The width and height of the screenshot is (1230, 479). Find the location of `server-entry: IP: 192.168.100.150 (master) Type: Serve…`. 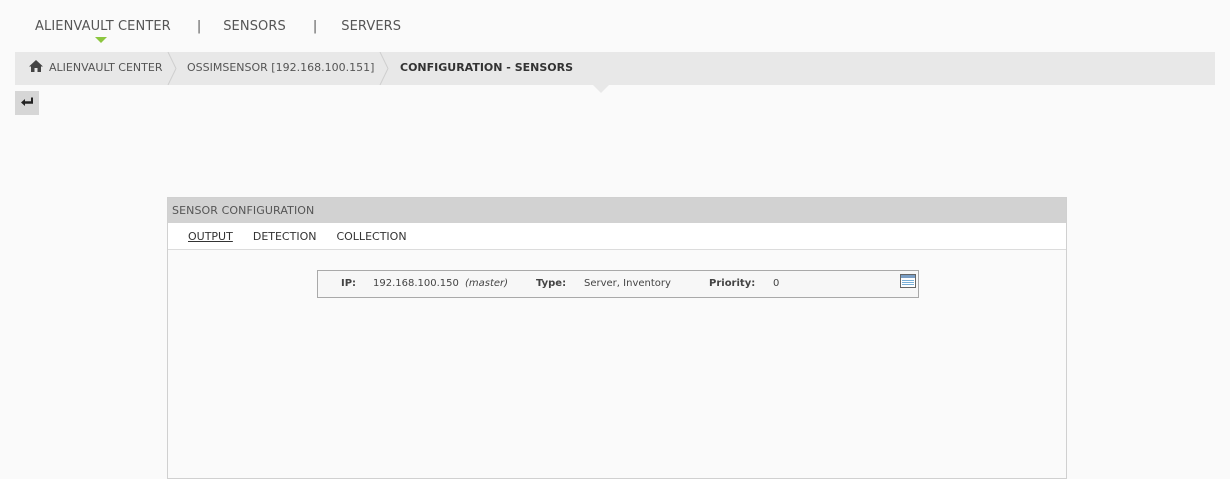

server-entry: IP: 192.168.100.150 (master) Type: Serve… is located at coordinates (618, 284).